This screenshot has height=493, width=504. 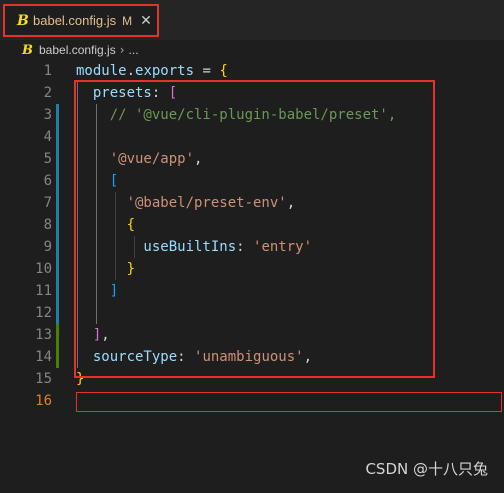 I want to click on line-number: 10, so click(x=43, y=269).